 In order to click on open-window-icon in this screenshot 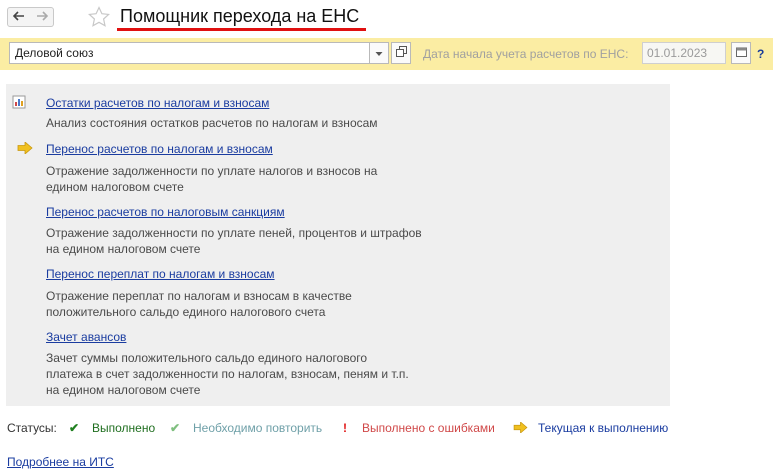, I will do `click(401, 53)`.